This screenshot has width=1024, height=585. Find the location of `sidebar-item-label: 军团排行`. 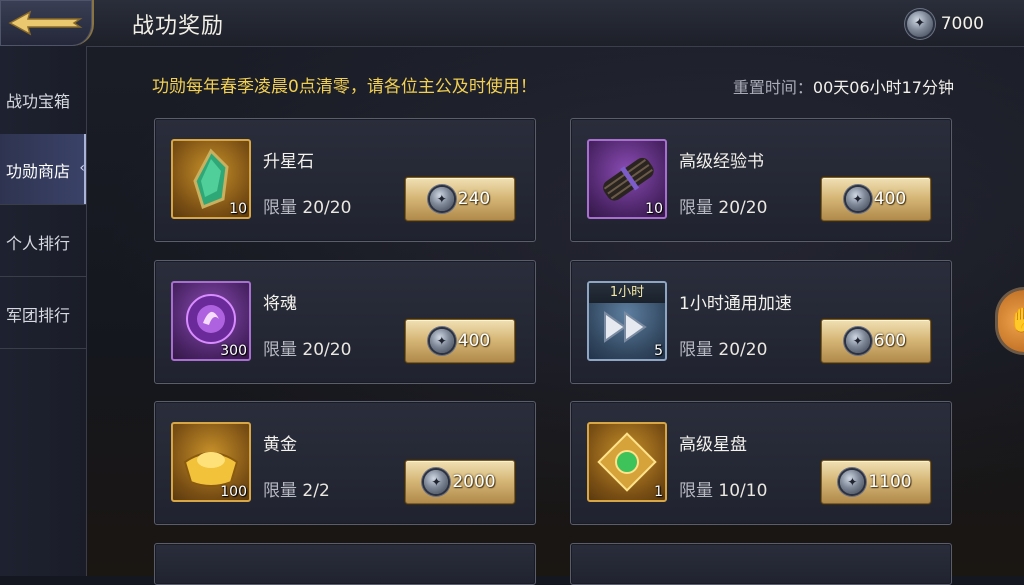

sidebar-item-label: 军团排行 is located at coordinates (38, 315).